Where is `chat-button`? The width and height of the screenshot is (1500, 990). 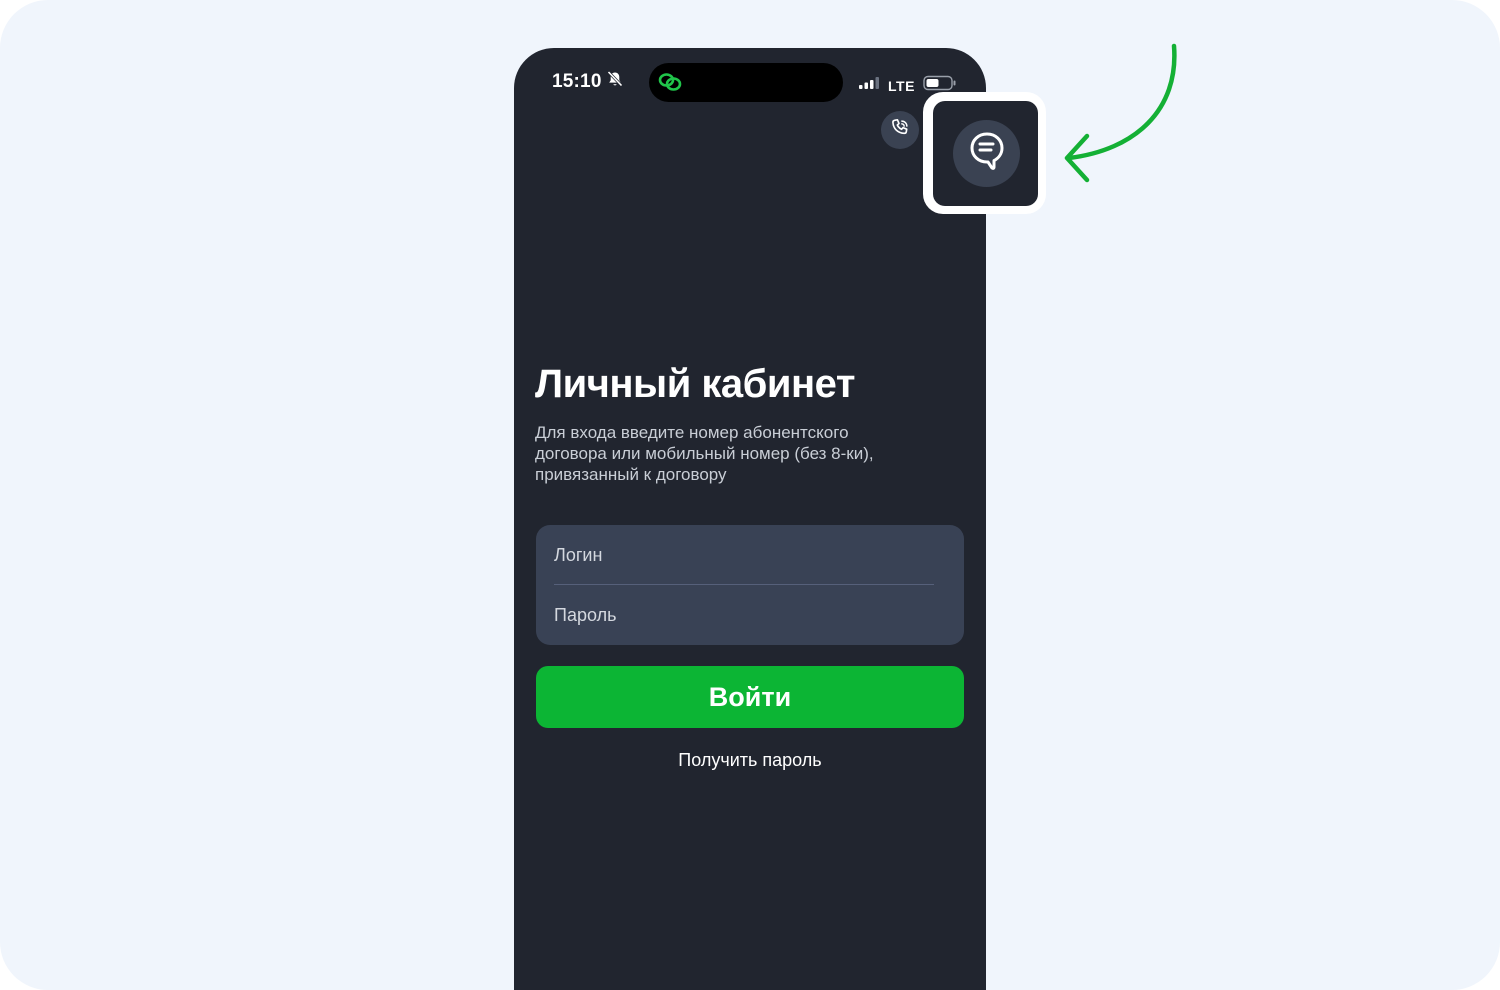
chat-button is located at coordinates (986, 153).